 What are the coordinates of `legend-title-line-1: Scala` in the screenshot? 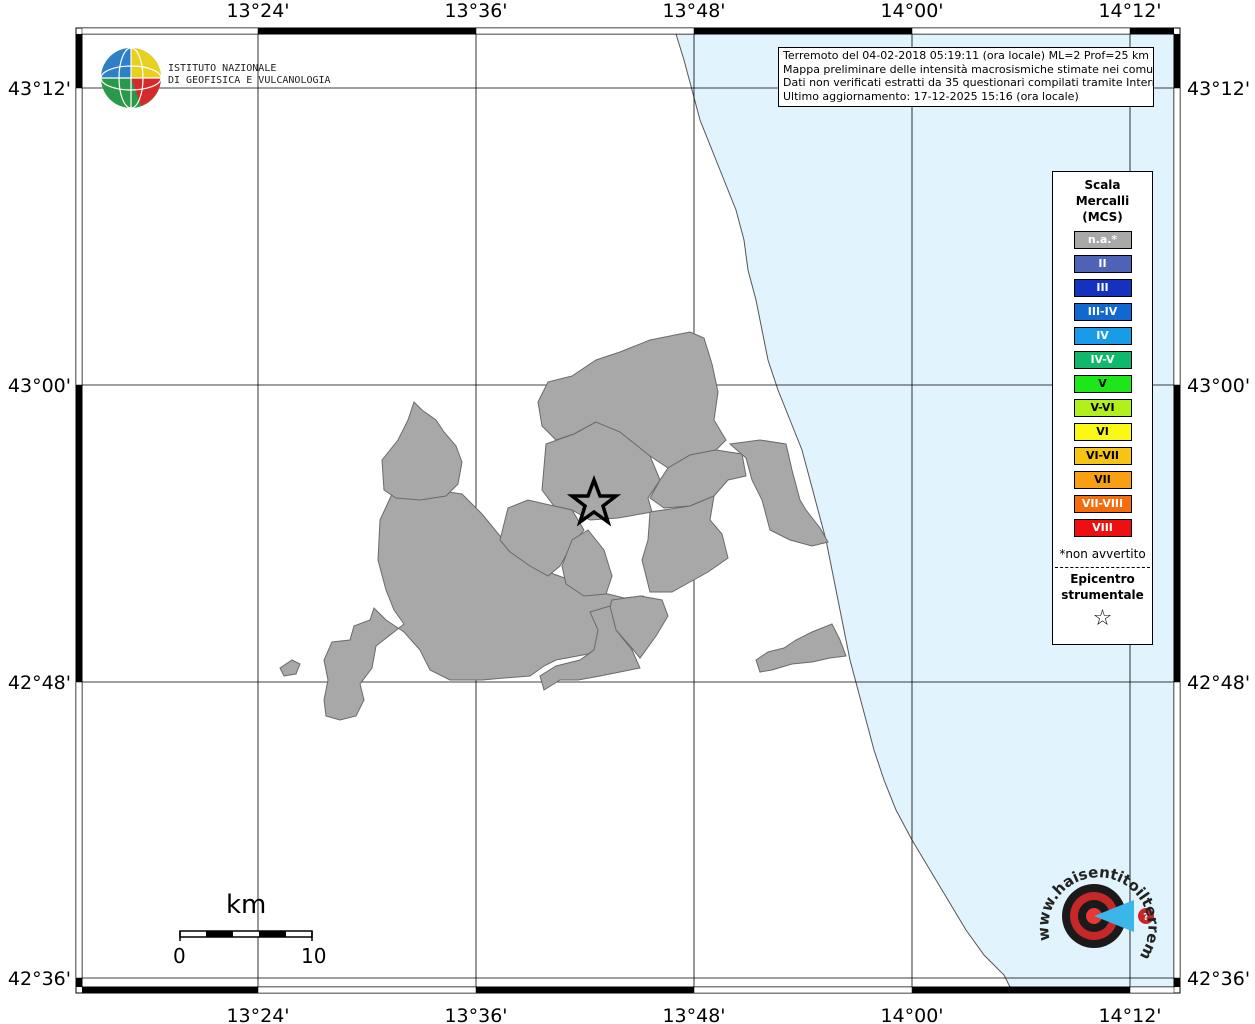 It's located at (1102, 185).